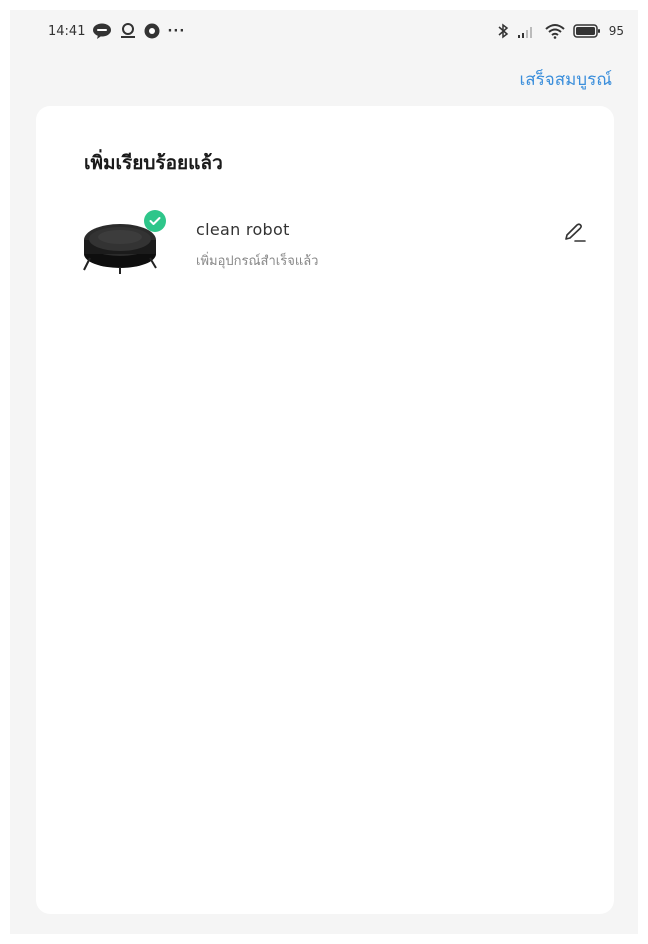 Image resolution: width=648 pixels, height=944 pixels. I want to click on more-notifications-icon: ···, so click(176, 31).